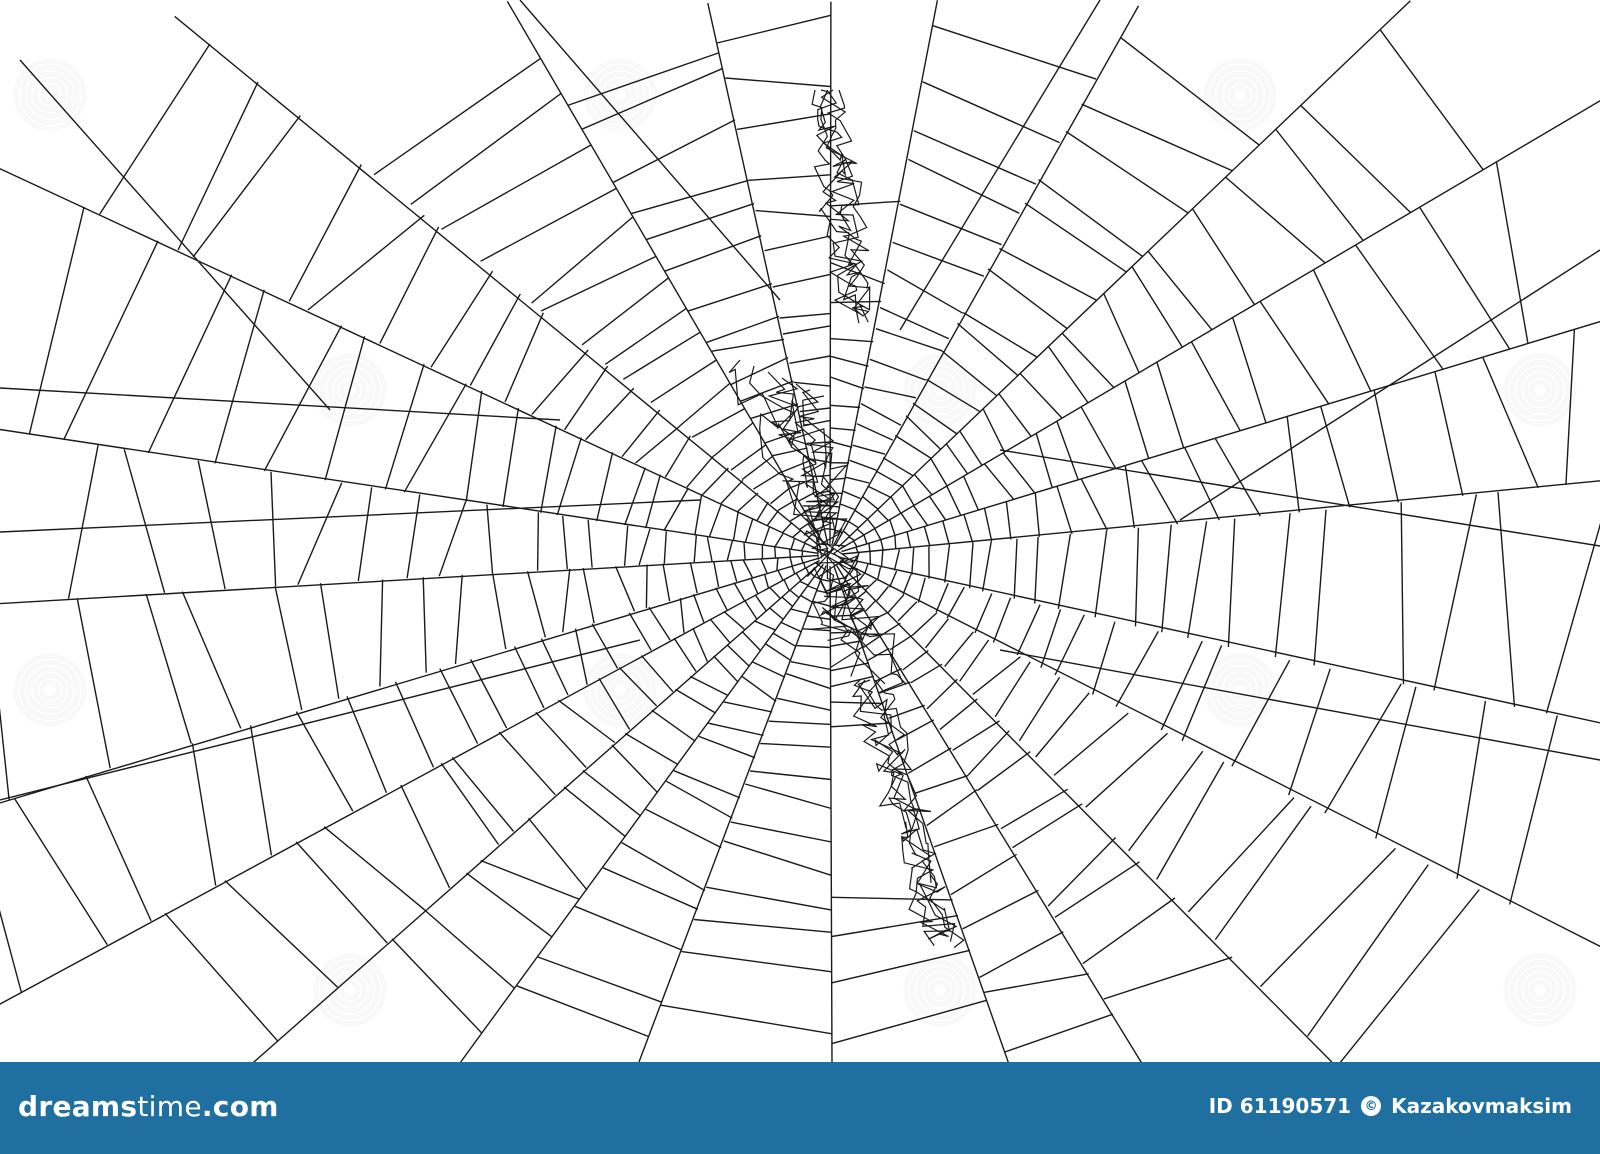 The height and width of the screenshot is (1154, 1600). What do you see at coordinates (1481, 1106) in the screenshot?
I see `author-name: Kazakovmaksim` at bounding box center [1481, 1106].